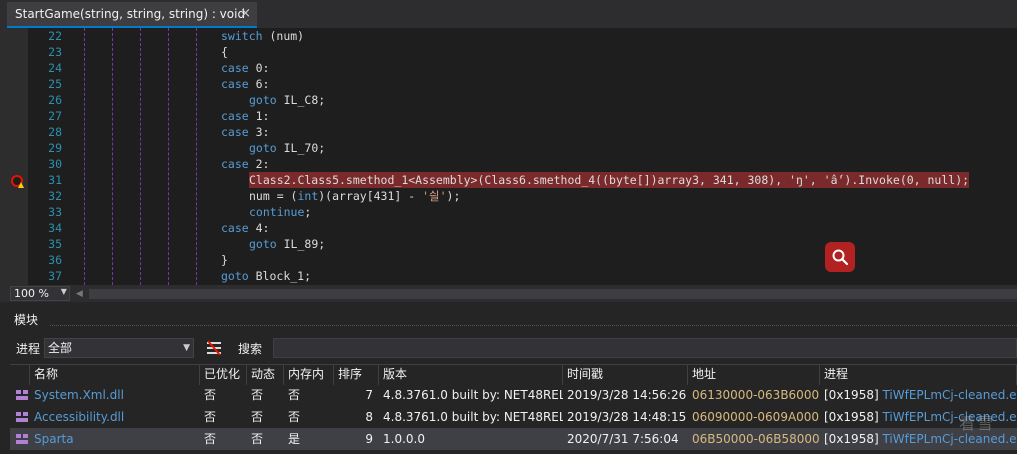 The width and height of the screenshot is (1017, 454). Describe the element at coordinates (508, 276) in the screenshot. I see `code-line: 37 goto Block_1;` at that location.